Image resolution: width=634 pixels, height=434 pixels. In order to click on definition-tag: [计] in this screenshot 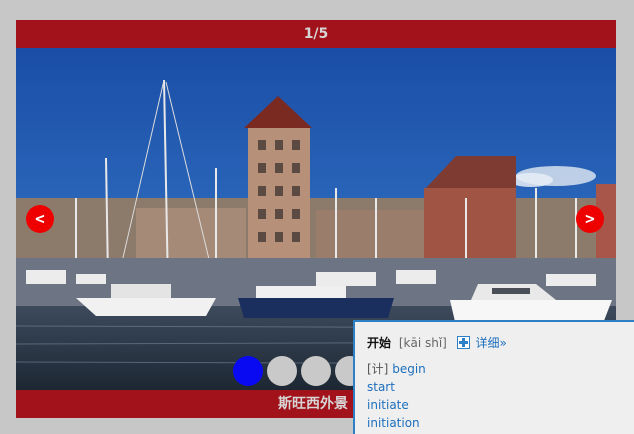, I will do `click(378, 369)`.